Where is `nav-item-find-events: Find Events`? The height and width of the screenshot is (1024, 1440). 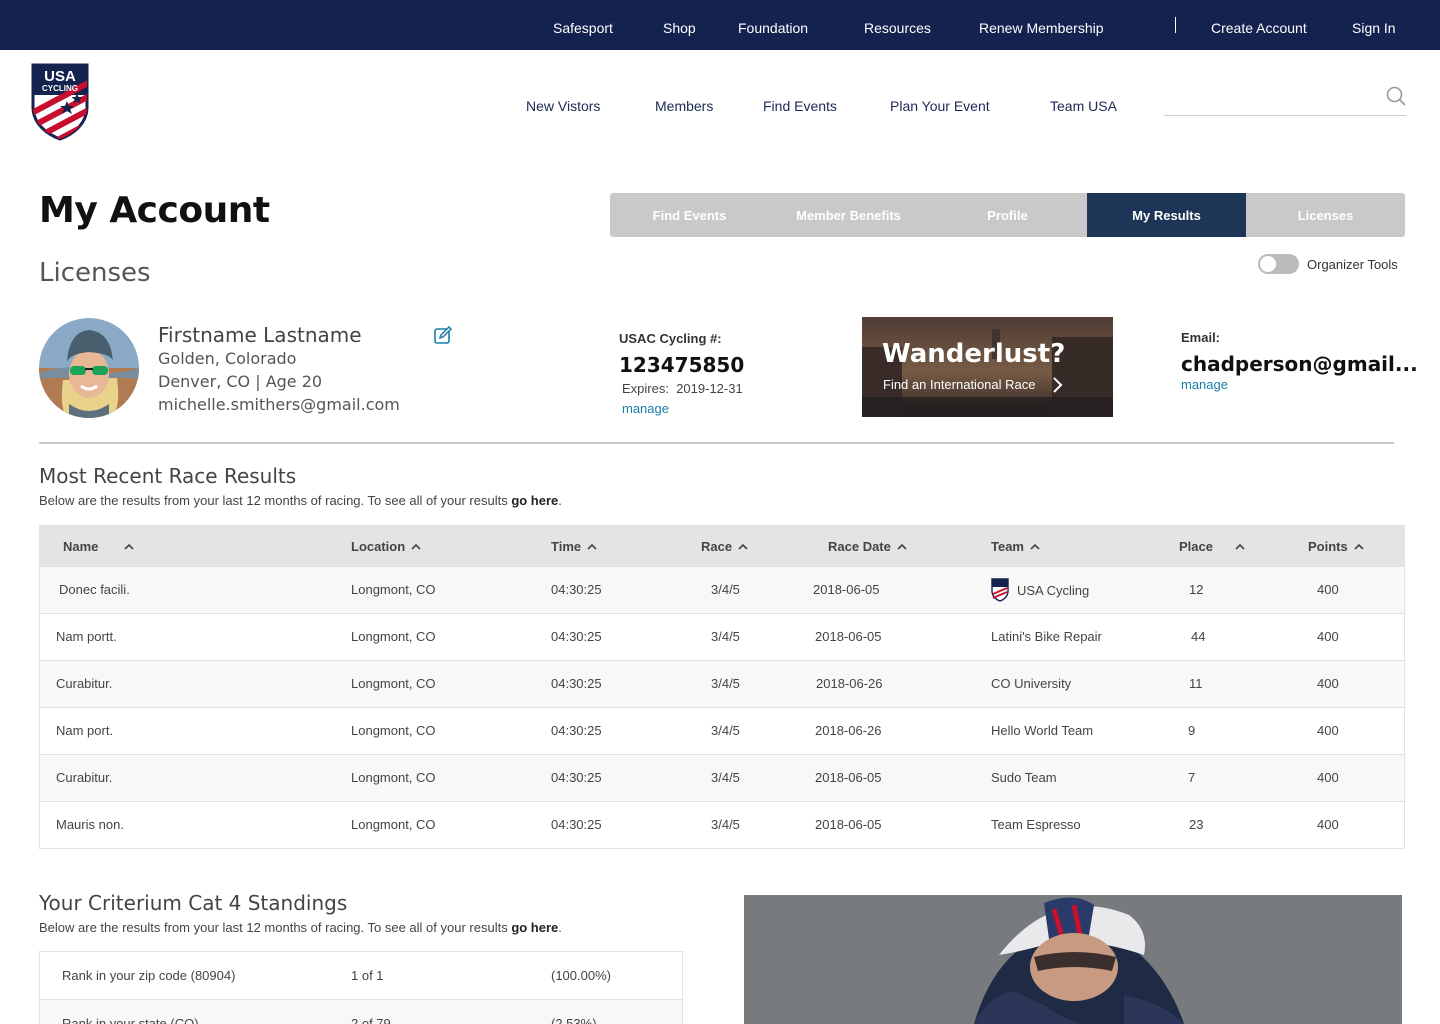 nav-item-find-events: Find Events is located at coordinates (800, 106).